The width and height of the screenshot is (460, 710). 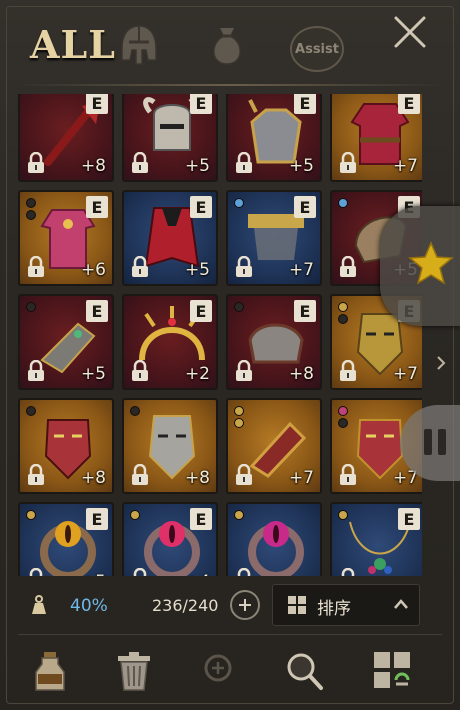 What do you see at coordinates (441, 363) in the screenshot?
I see `expand-arrow-icon` at bounding box center [441, 363].